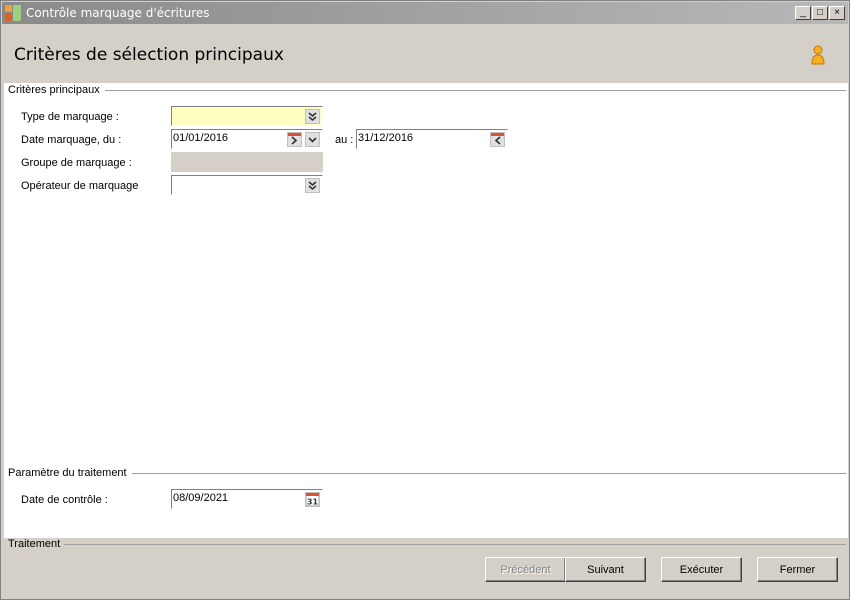  I want to click on fermer-button: Fermer, so click(797, 569).